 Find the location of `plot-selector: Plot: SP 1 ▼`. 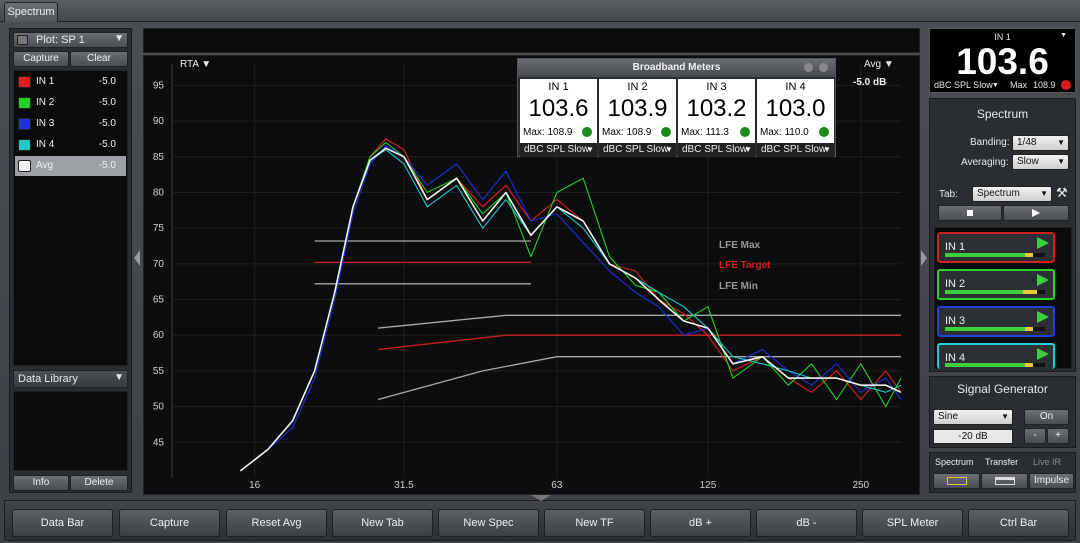

plot-selector: Plot: SP 1 ▼ is located at coordinates (70, 40).